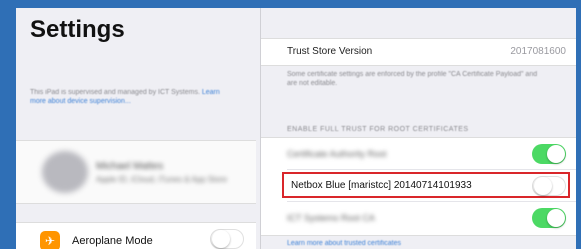 The height and width of the screenshot is (249, 581). I want to click on sidebar-item-label: Aeroplane Mode, so click(112, 241).